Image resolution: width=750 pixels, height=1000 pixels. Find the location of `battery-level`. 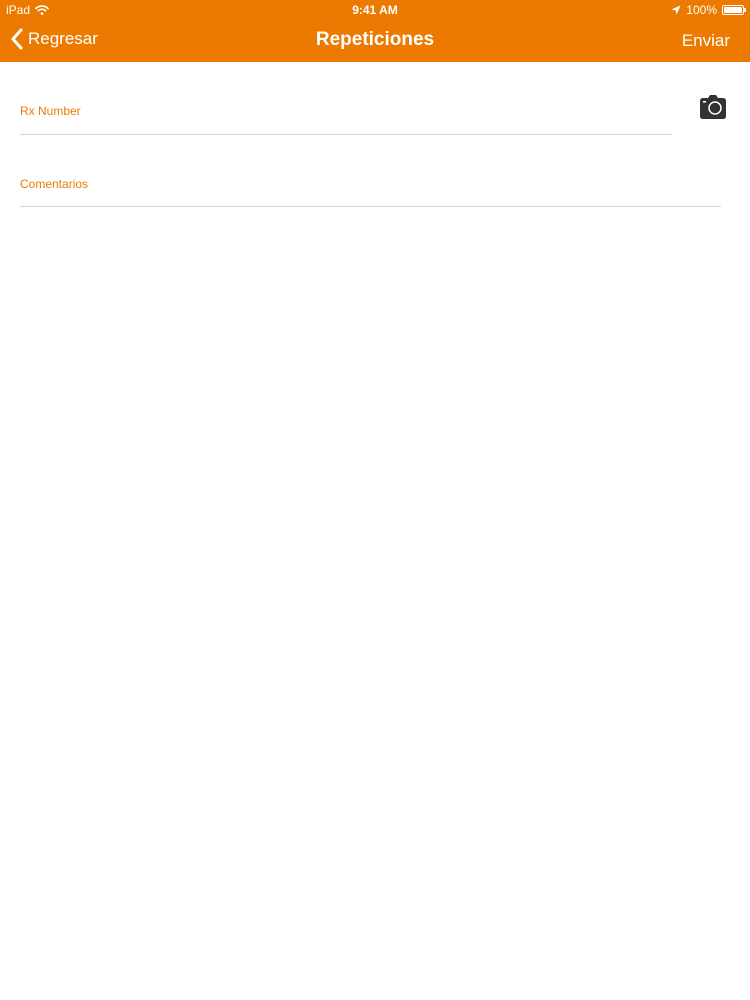

battery-level is located at coordinates (733, 10).